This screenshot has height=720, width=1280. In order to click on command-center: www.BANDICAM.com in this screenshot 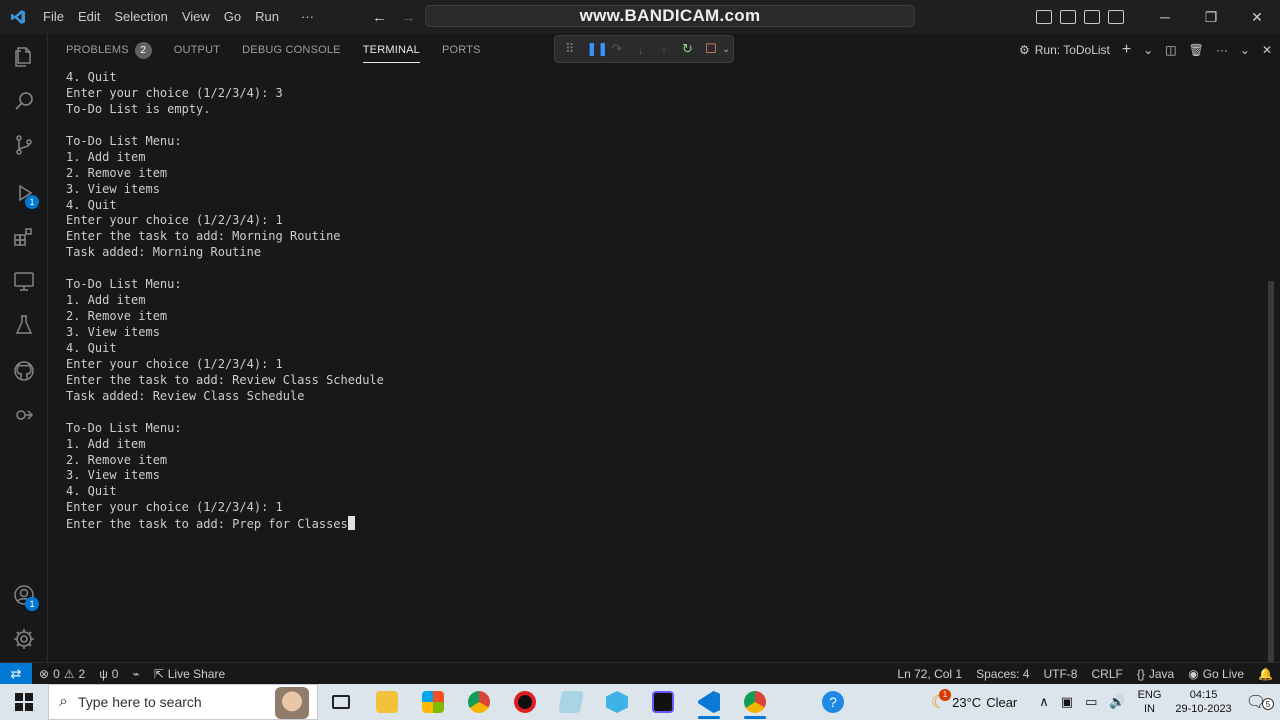, I will do `click(670, 16)`.